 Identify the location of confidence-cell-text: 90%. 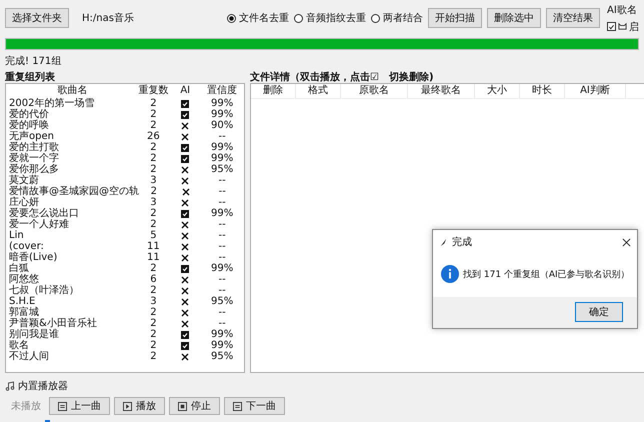
(222, 125).